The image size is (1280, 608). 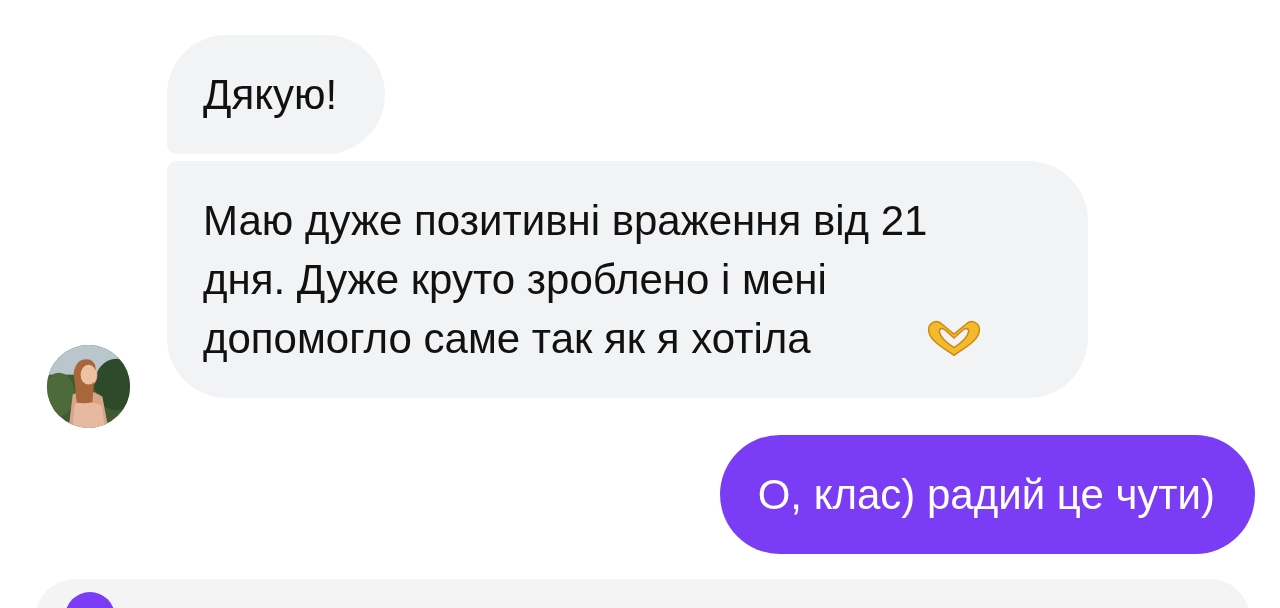 What do you see at coordinates (986, 494) in the screenshot?
I see `message-text: О, клас) радий це чути)` at bounding box center [986, 494].